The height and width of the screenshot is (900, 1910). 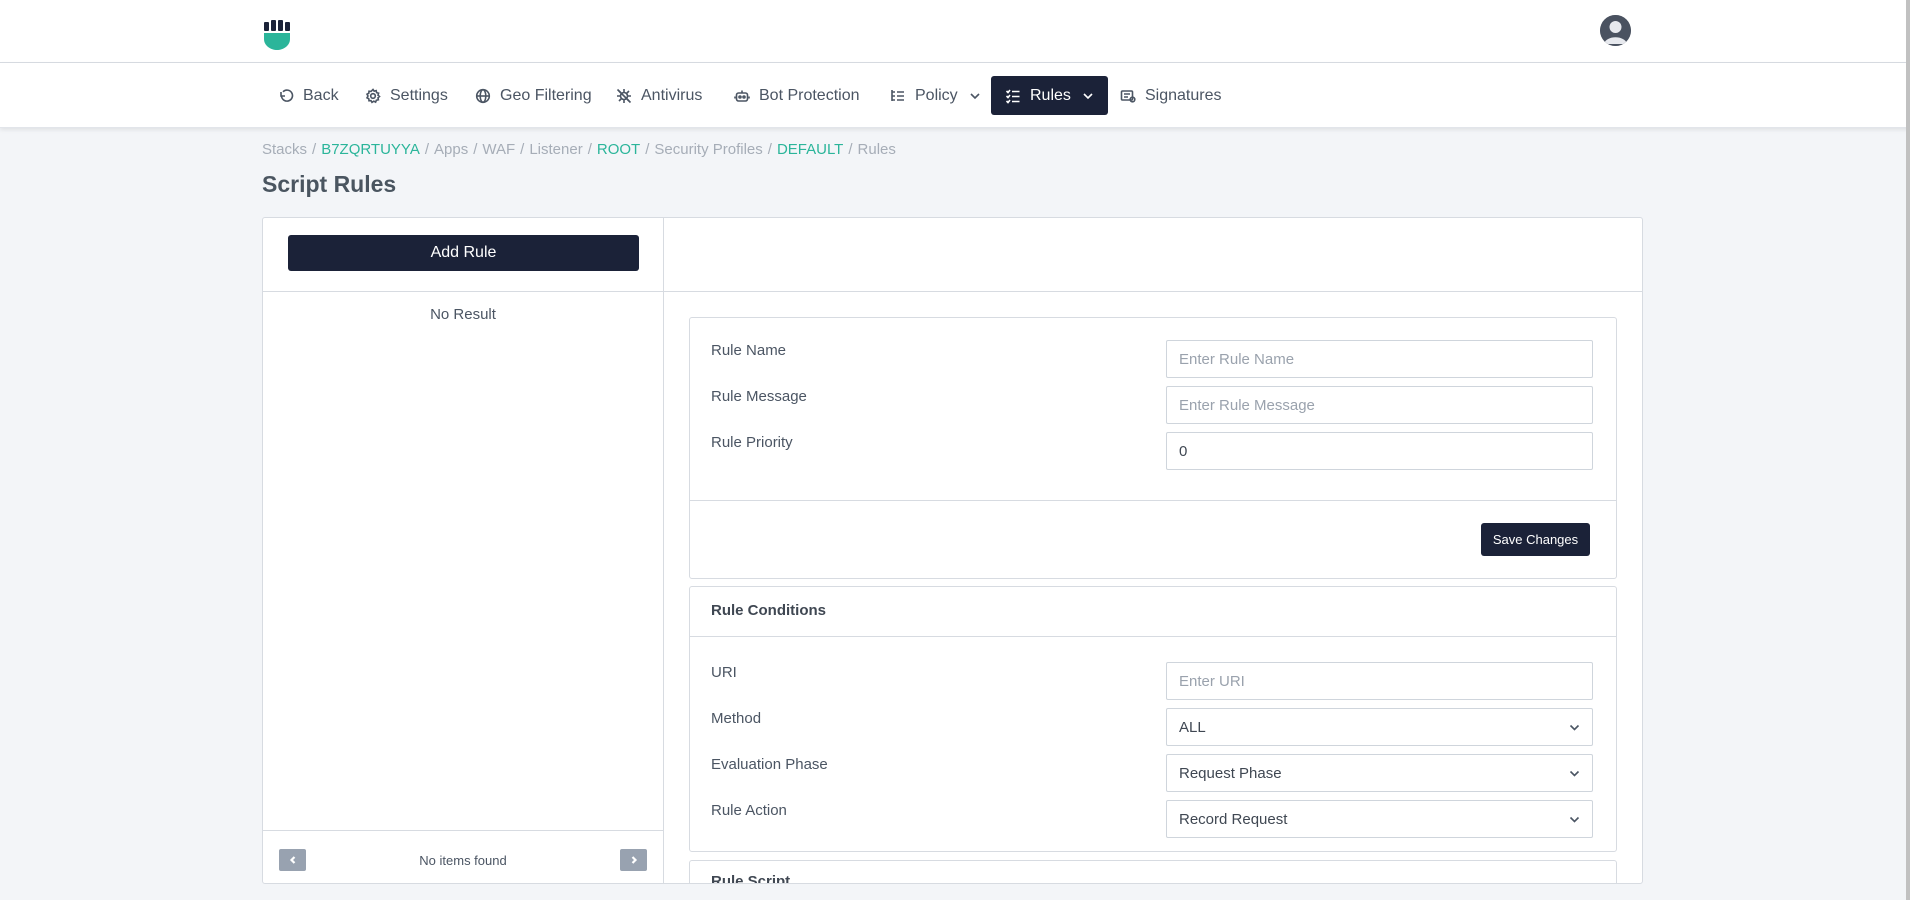 I want to click on save-changes-button: Save Changes, so click(x=1535, y=539).